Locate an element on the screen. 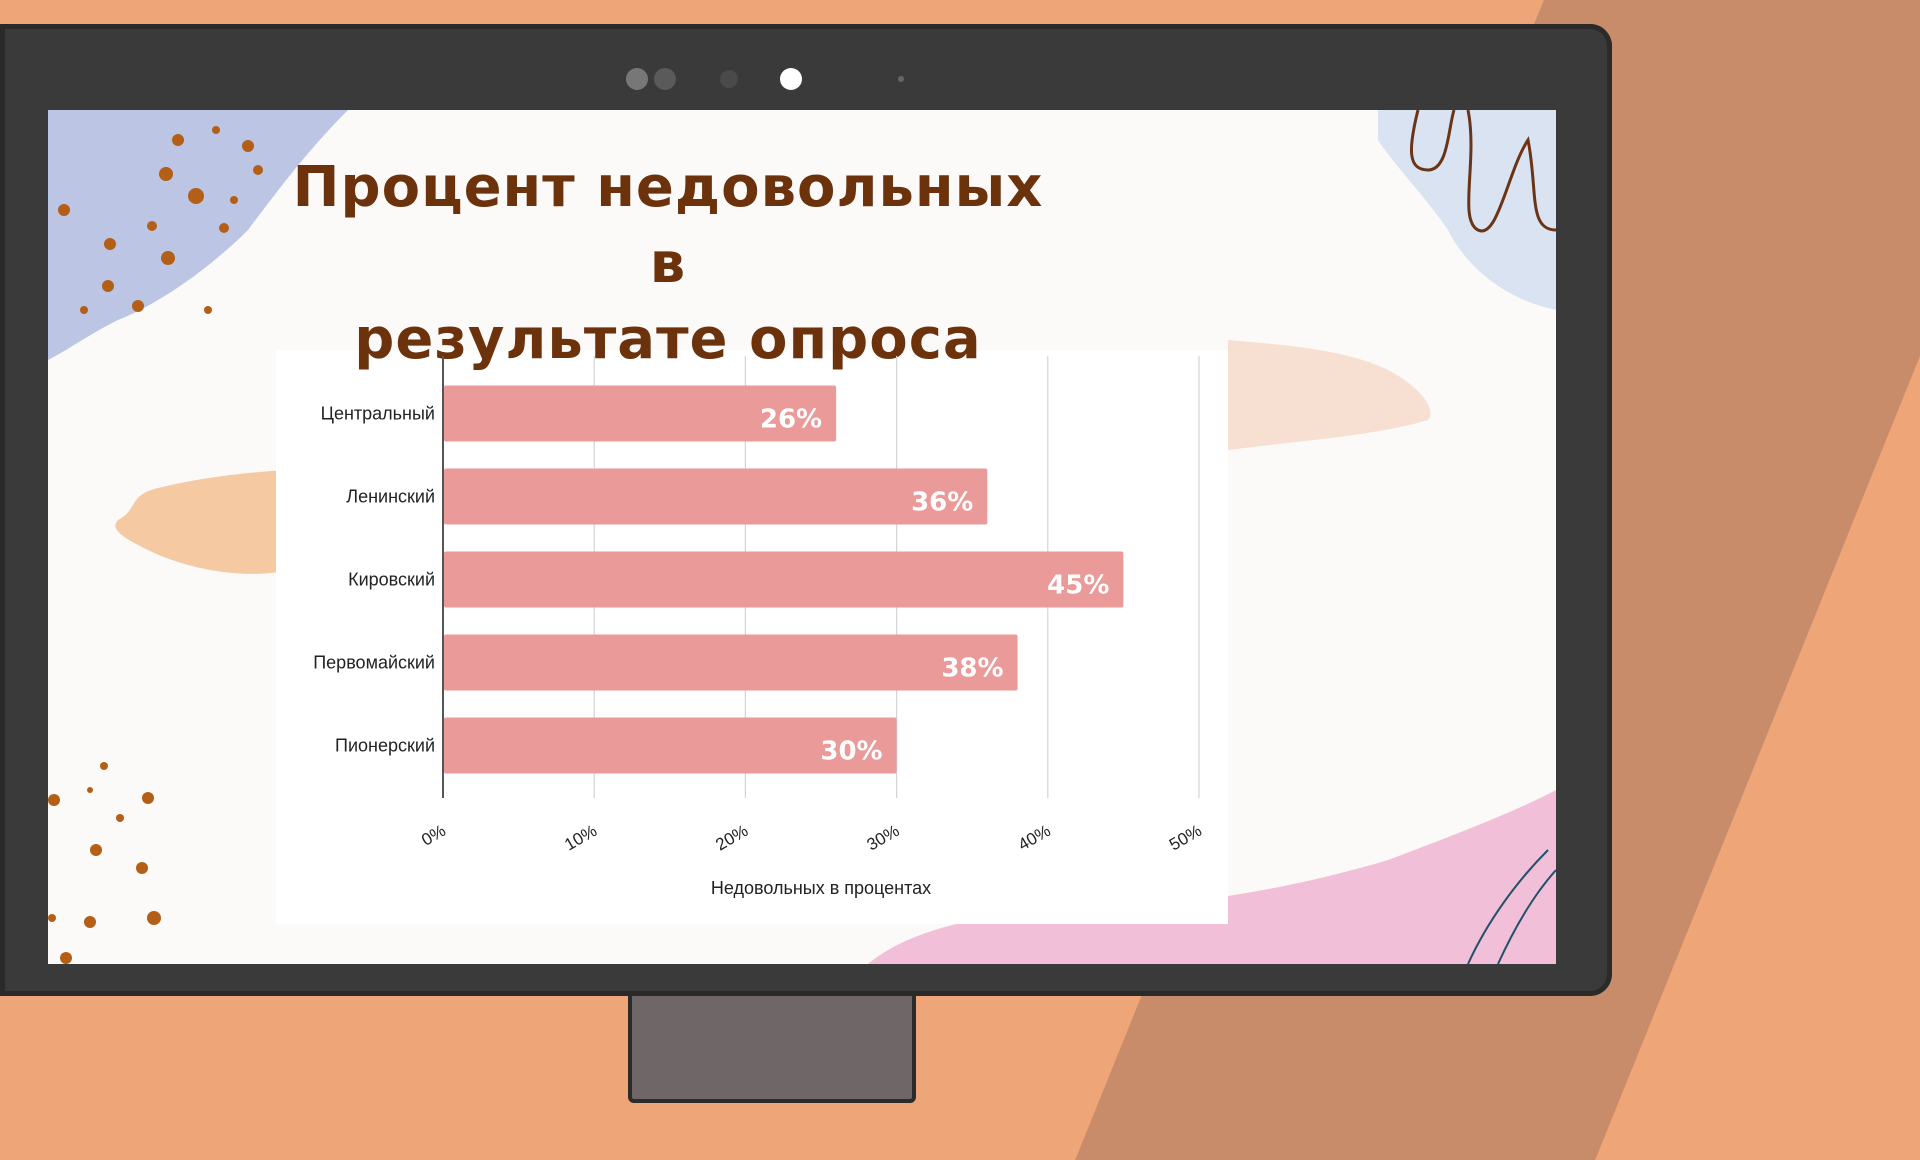  x-tick-label: 10% is located at coordinates (580, 837).